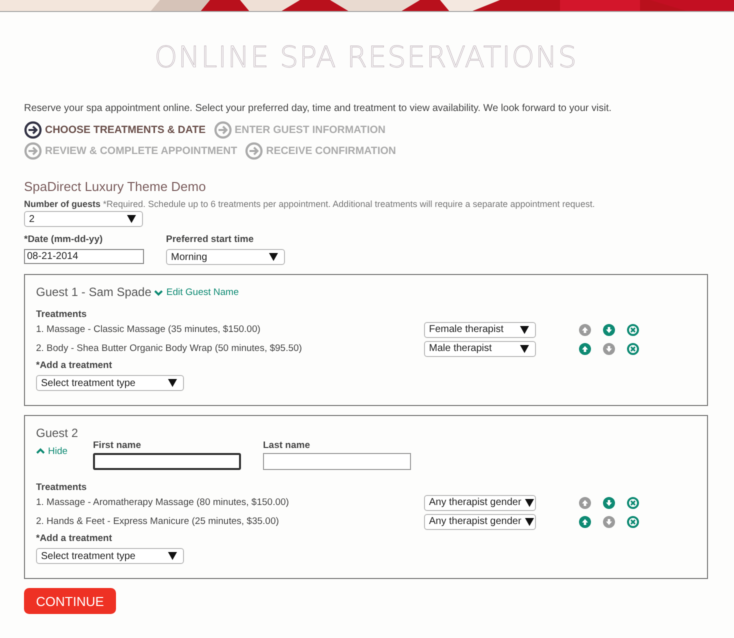  Describe the element at coordinates (94, 292) in the screenshot. I see `guest-title: Guest 1 - Sam Spade` at that location.